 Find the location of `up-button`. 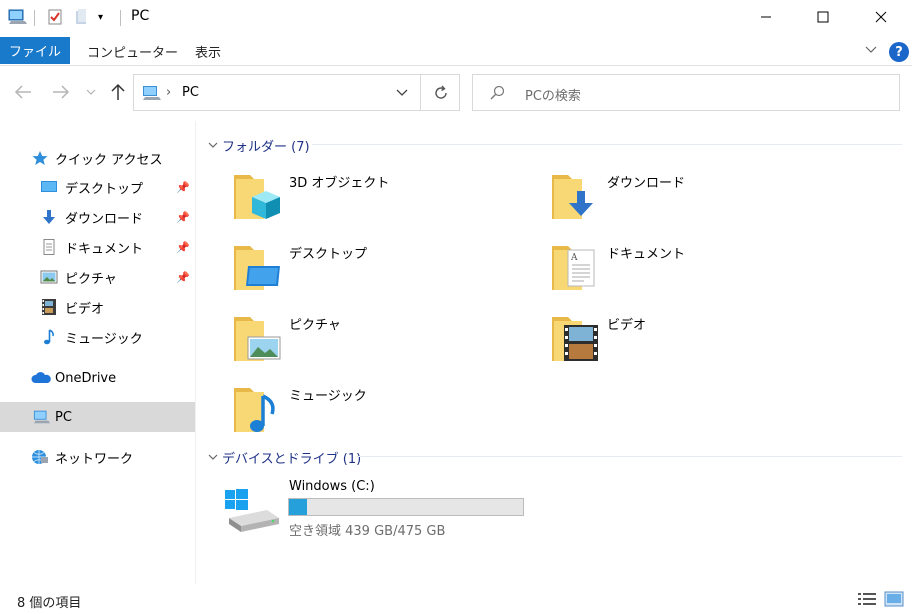

up-button is located at coordinates (118, 92).